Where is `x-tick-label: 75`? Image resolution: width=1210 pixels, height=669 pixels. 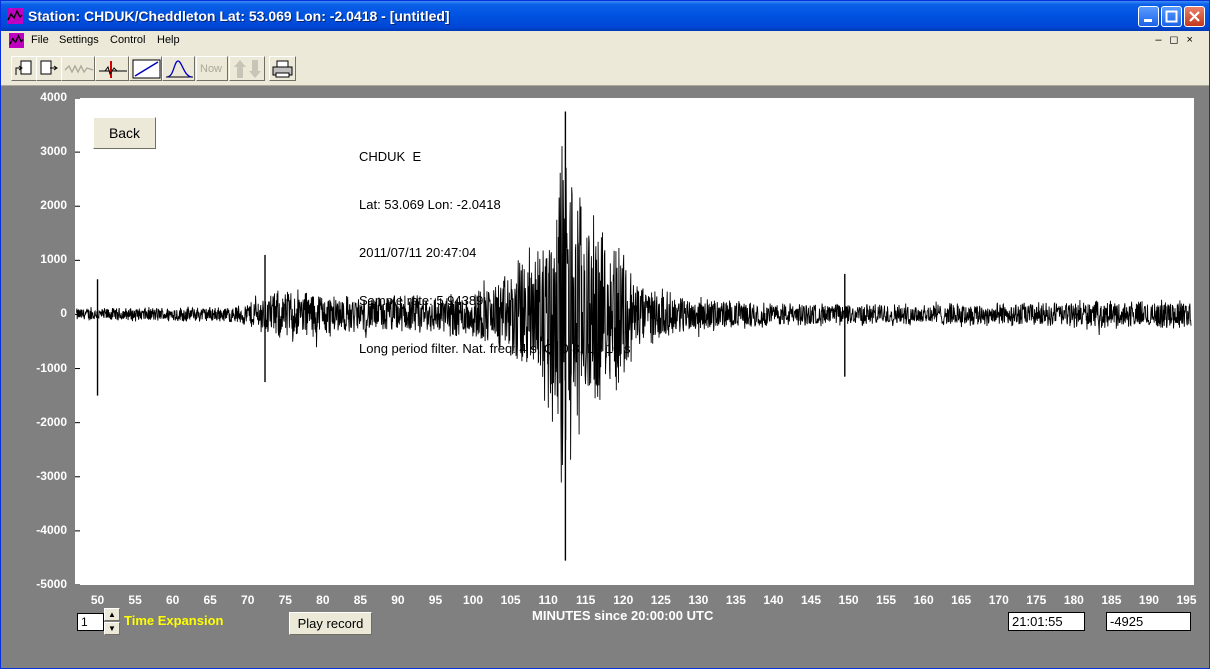 x-tick-label: 75 is located at coordinates (285, 600).